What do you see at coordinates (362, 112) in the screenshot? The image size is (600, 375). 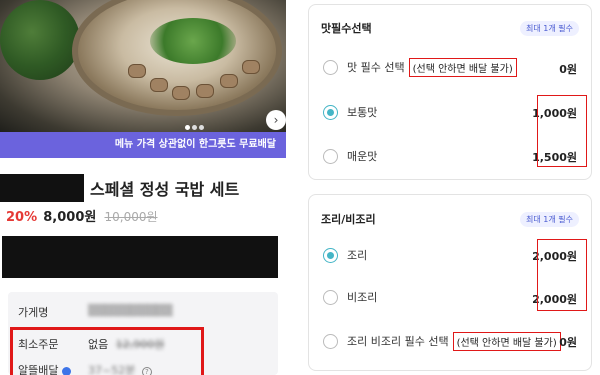 I see `option-label: 보통맛` at bounding box center [362, 112].